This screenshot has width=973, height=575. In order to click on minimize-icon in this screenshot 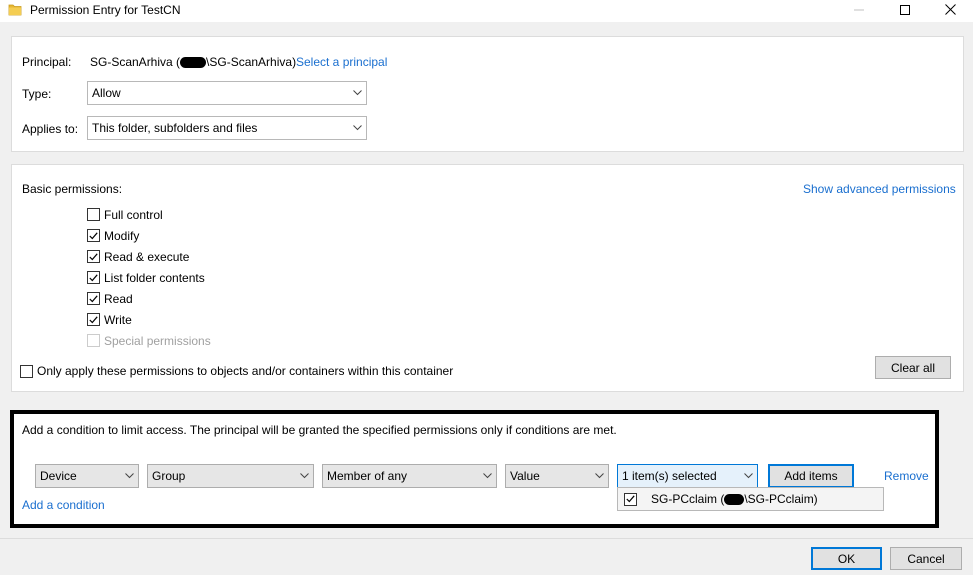, I will do `click(859, 11)`.